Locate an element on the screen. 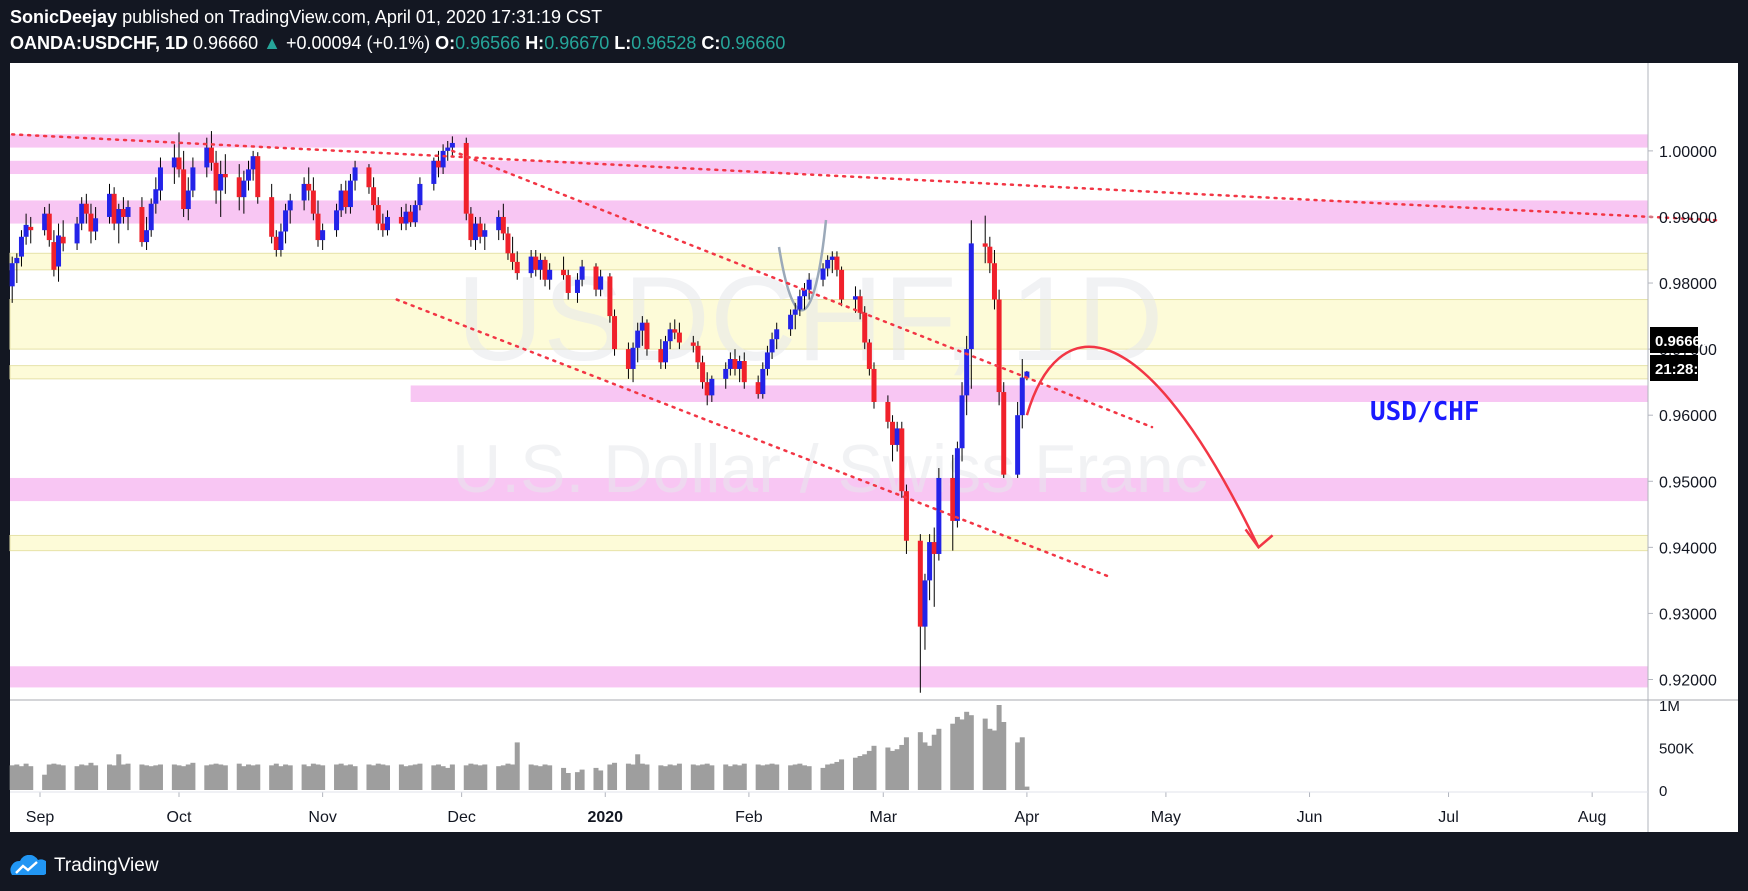  x-tick-label: Nov is located at coordinates (322, 817).